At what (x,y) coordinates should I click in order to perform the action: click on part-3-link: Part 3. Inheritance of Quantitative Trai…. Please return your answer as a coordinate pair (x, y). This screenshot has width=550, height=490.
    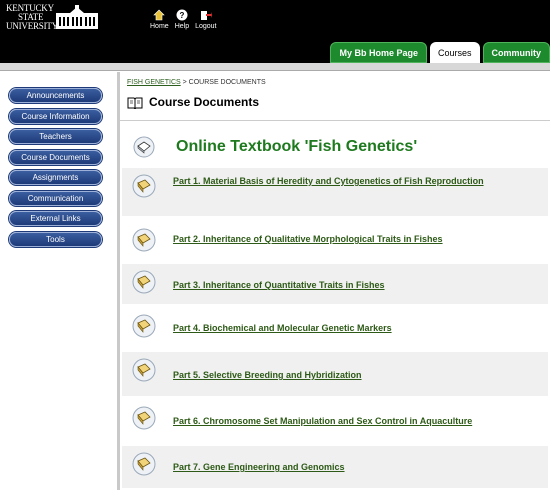
    Looking at the image, I should click on (279, 285).